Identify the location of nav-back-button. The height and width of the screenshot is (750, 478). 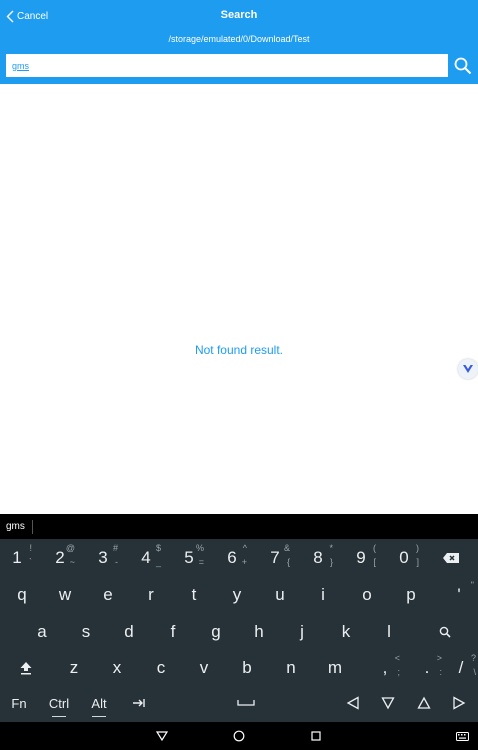
(162, 736).